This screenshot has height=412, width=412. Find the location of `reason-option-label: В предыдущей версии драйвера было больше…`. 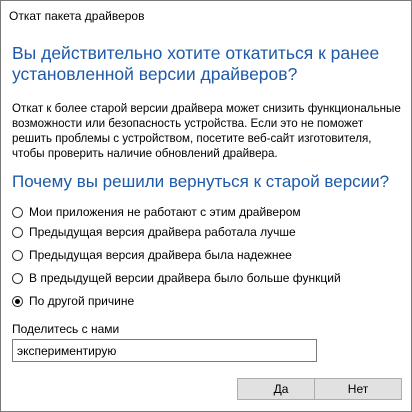

reason-option-label: В предыдущей версии драйвера было больше… is located at coordinates (185, 278).